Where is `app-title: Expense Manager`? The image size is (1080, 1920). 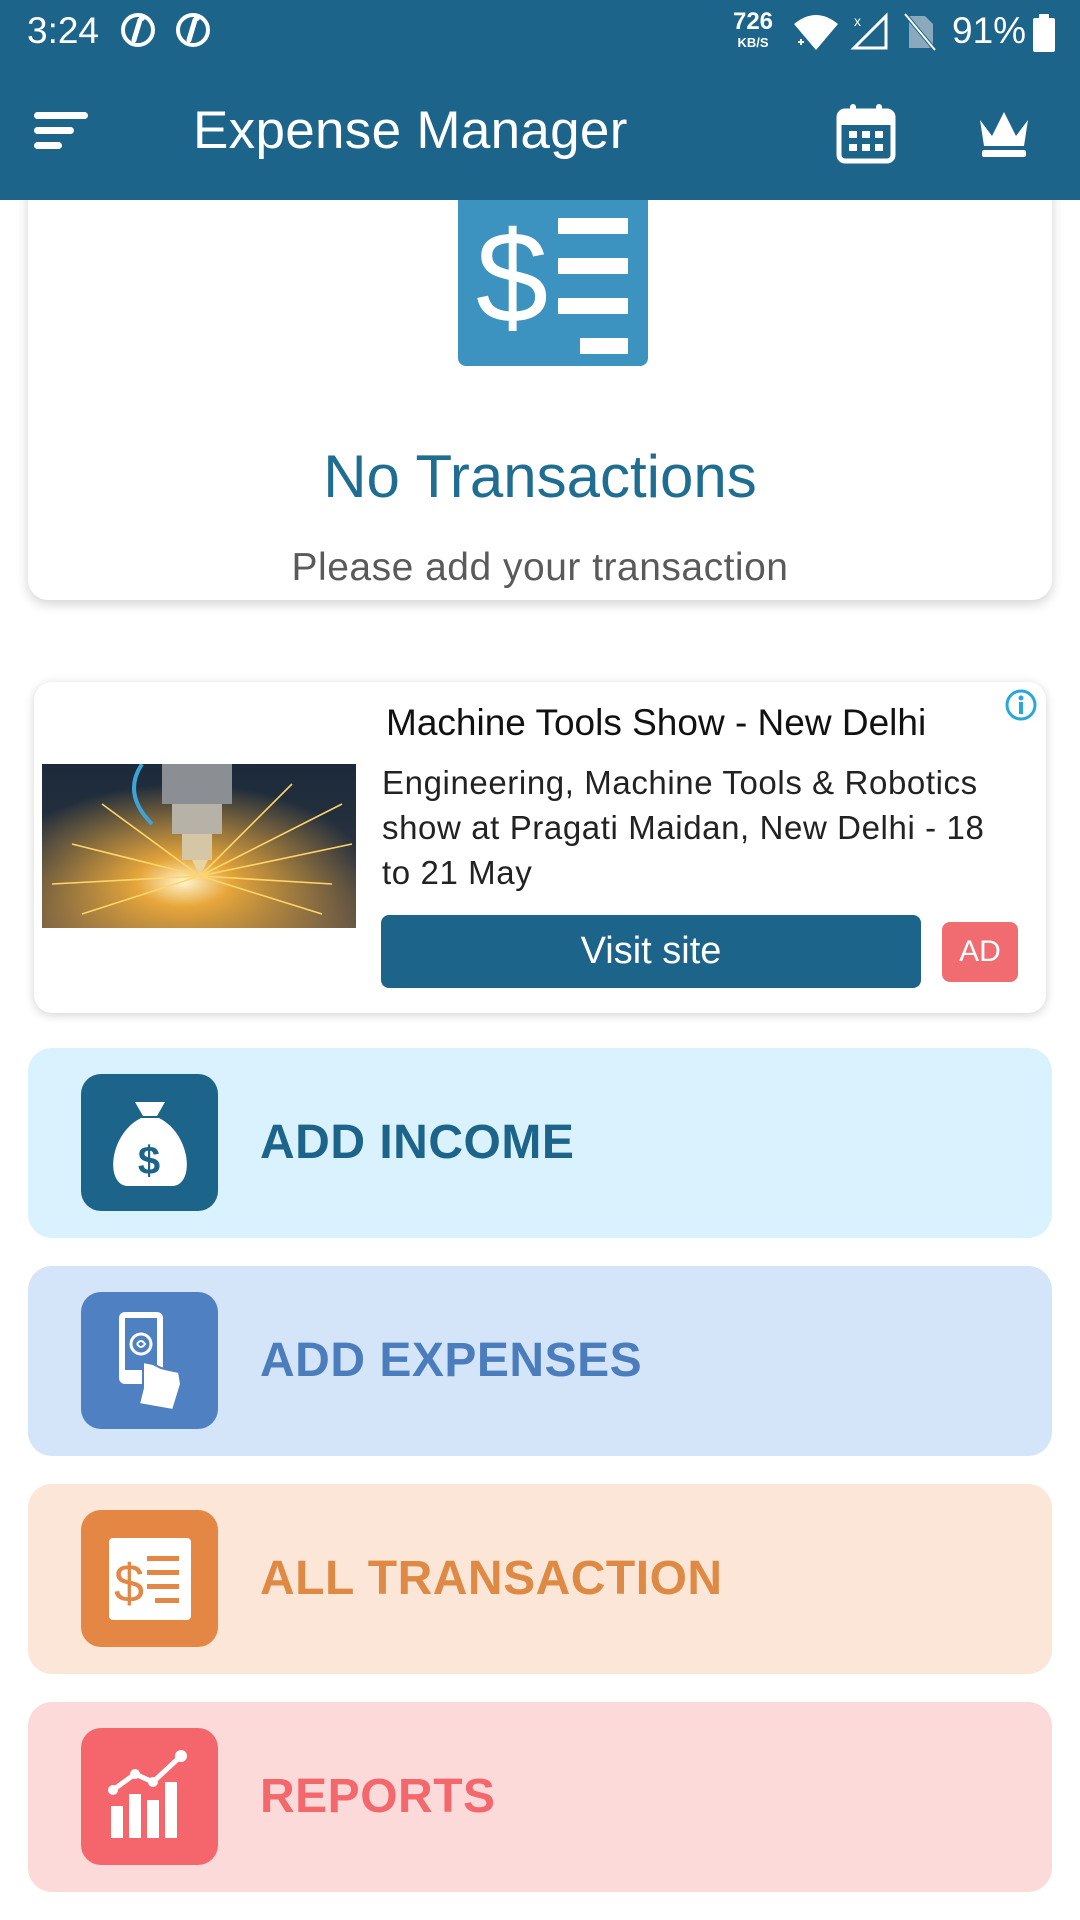
app-title: Expense Manager is located at coordinates (410, 130).